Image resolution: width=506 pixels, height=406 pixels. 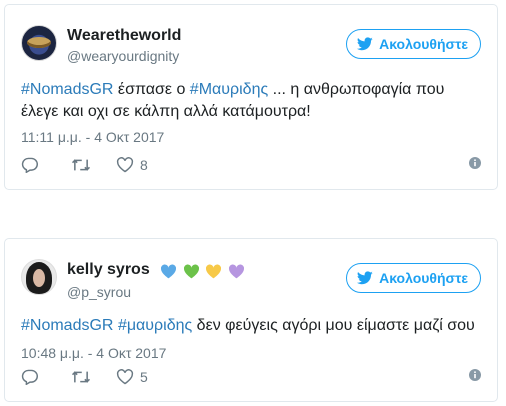 I want to click on handle: @wearyourdignity, so click(x=124, y=56).